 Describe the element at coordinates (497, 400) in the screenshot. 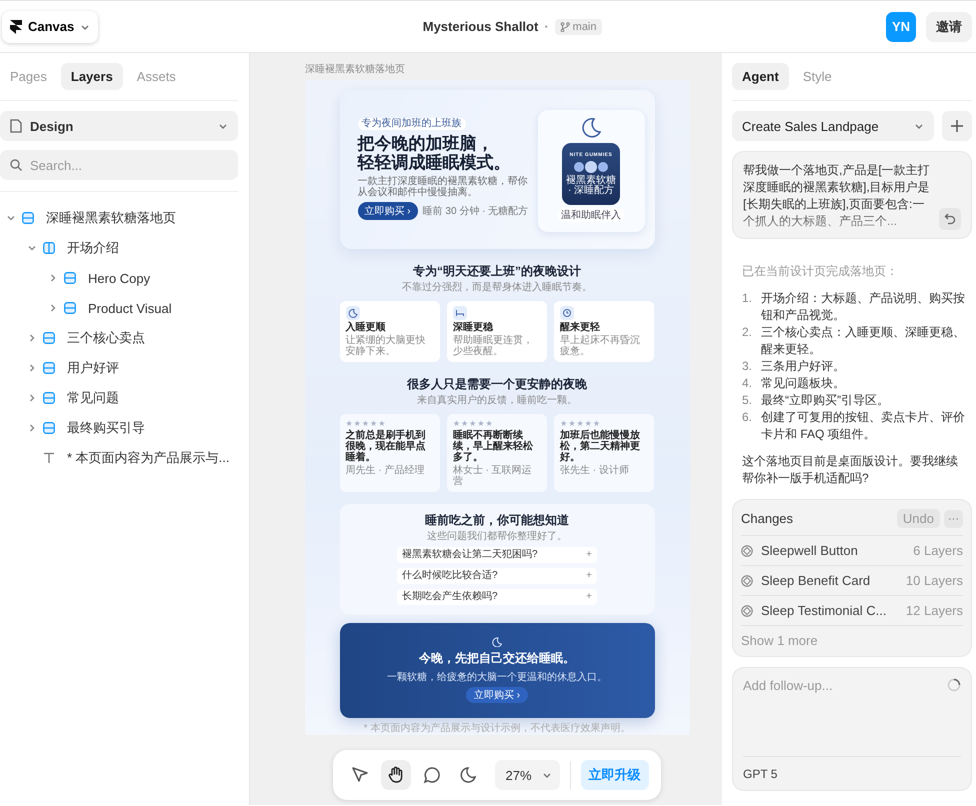

I see `section-subtitle: 来自真实用户的反馈，睡前吃一颗。` at that location.